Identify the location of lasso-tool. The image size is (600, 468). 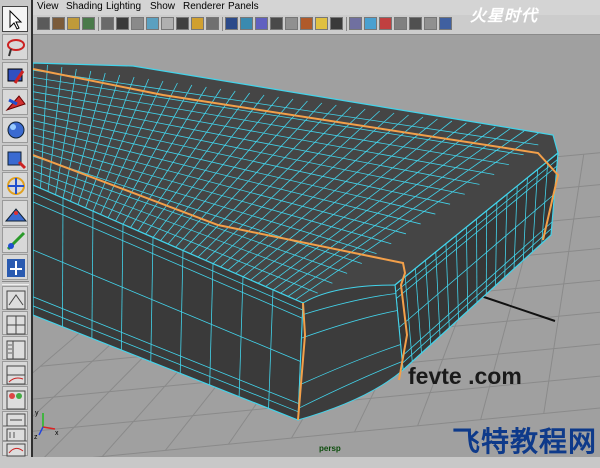
(15, 47).